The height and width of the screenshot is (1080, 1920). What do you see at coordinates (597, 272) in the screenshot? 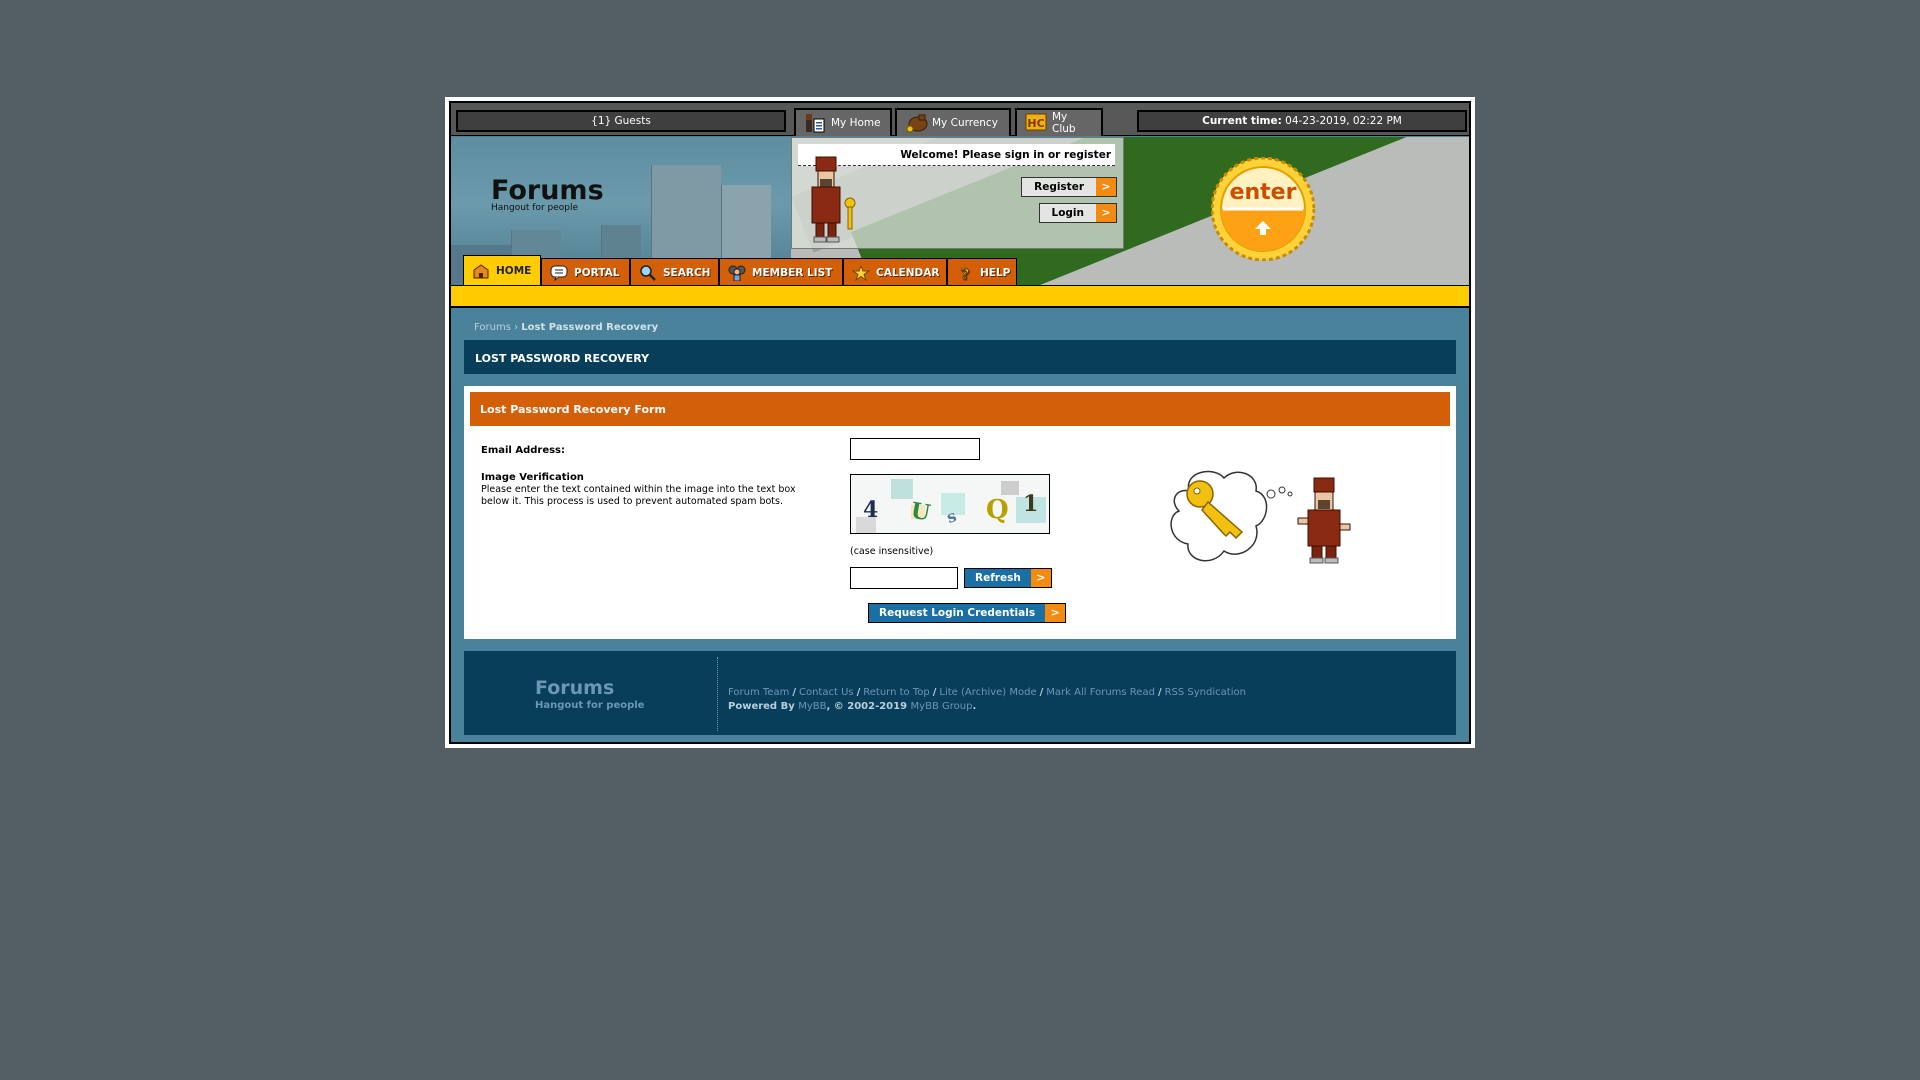
I see `nav-portal-label: PORTAL` at bounding box center [597, 272].